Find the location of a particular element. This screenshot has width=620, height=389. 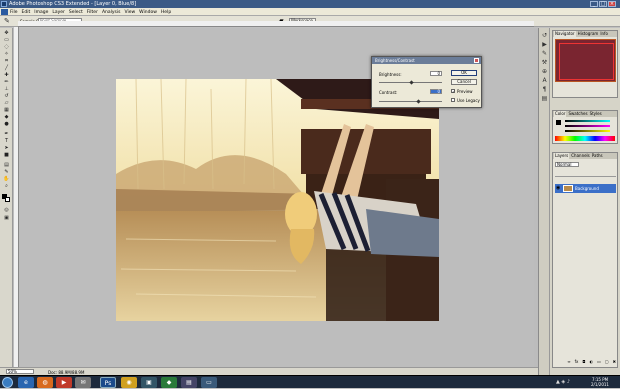

menu-view: View is located at coordinates (129, 12).